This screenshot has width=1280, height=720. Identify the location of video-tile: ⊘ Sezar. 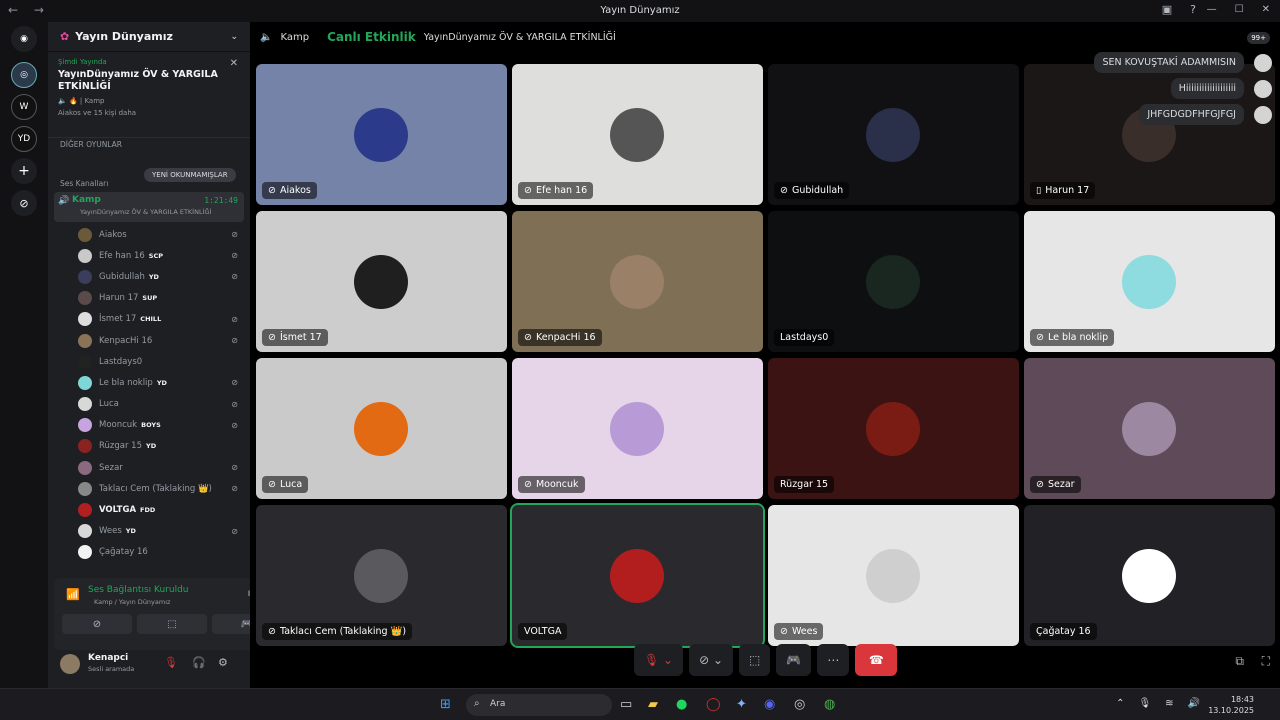
(1149, 428).